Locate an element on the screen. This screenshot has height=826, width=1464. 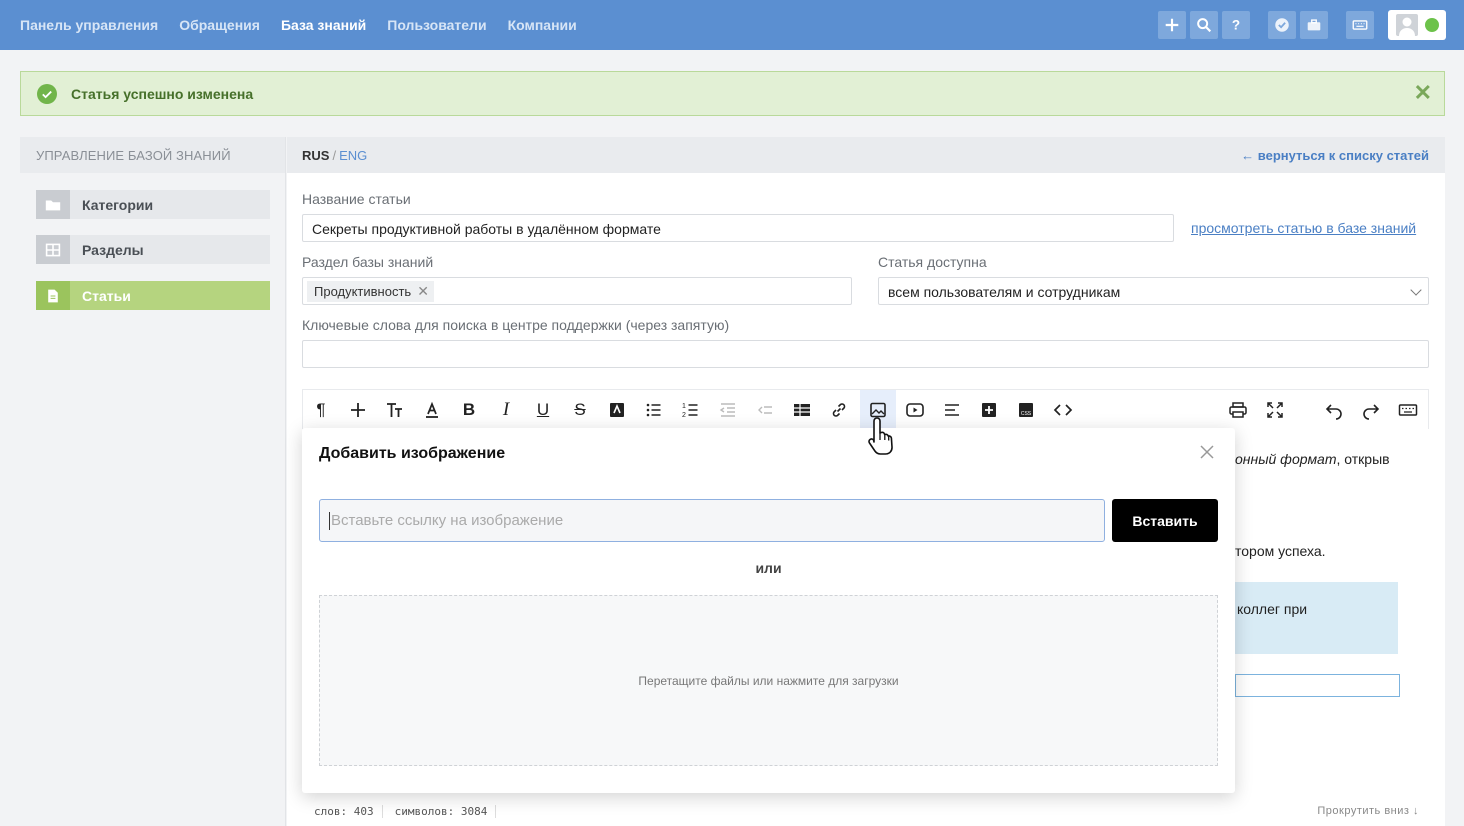
search-icon is located at coordinates (1204, 25).